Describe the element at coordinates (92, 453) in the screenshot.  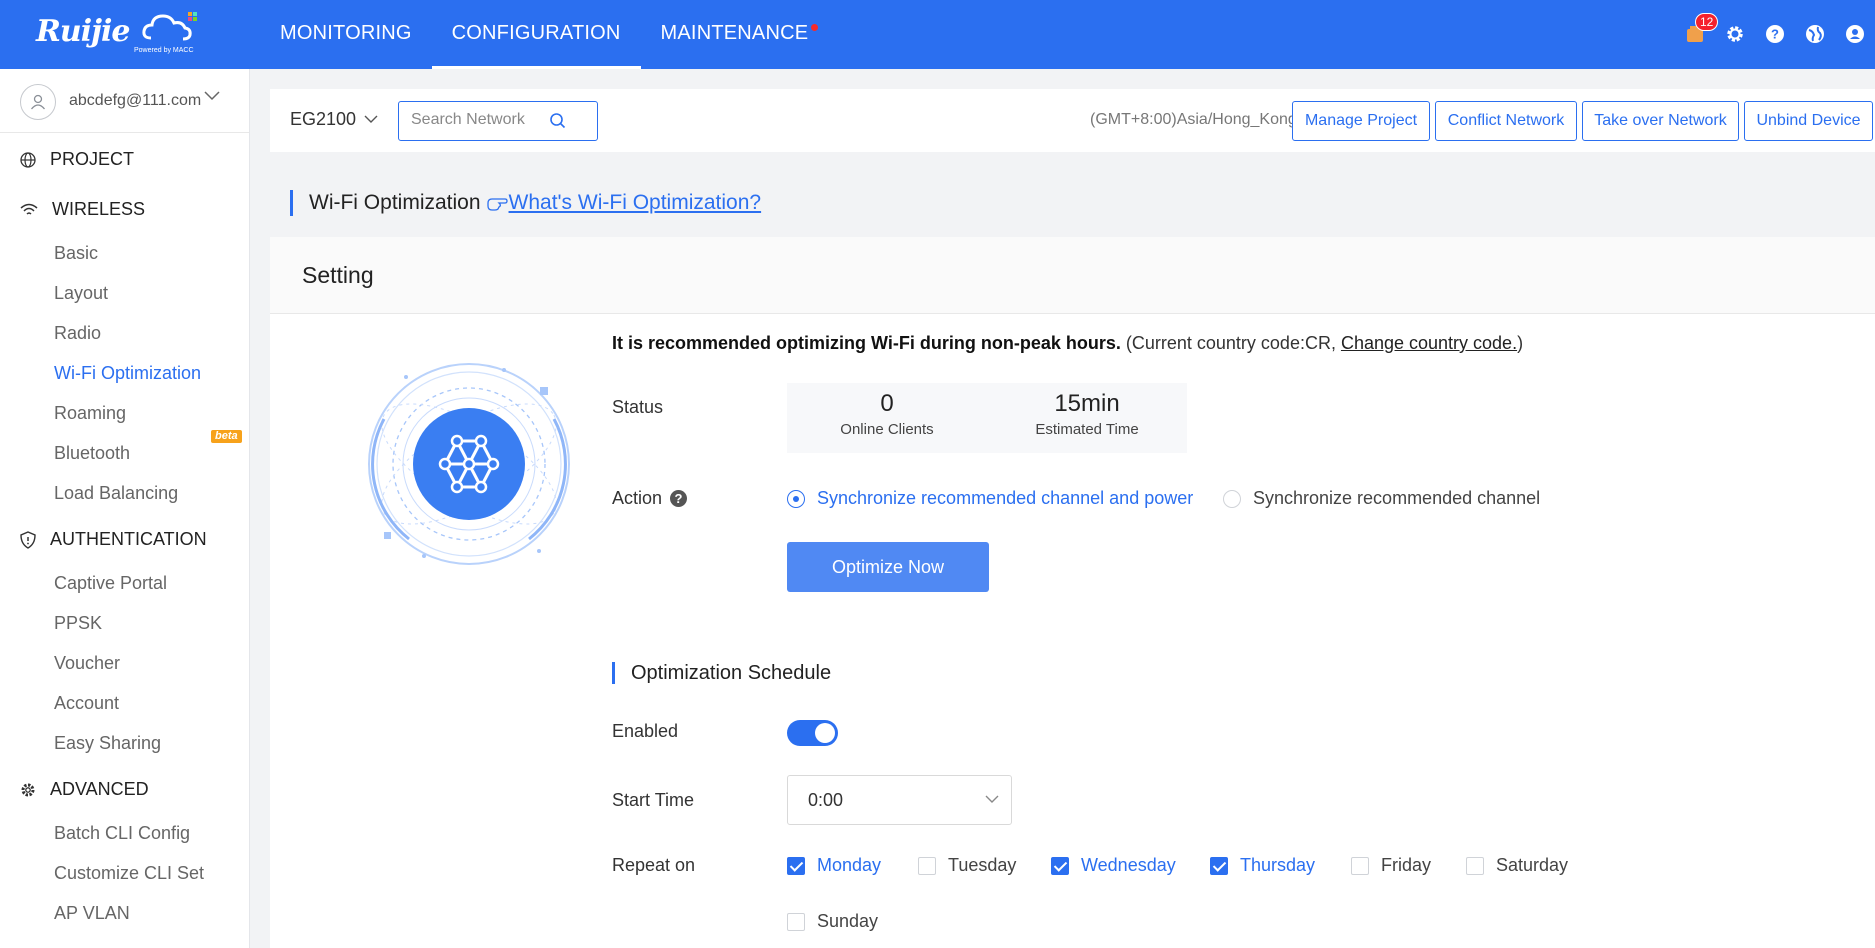
I see `sidebar-item-bluetooth: Bluetooth` at that location.